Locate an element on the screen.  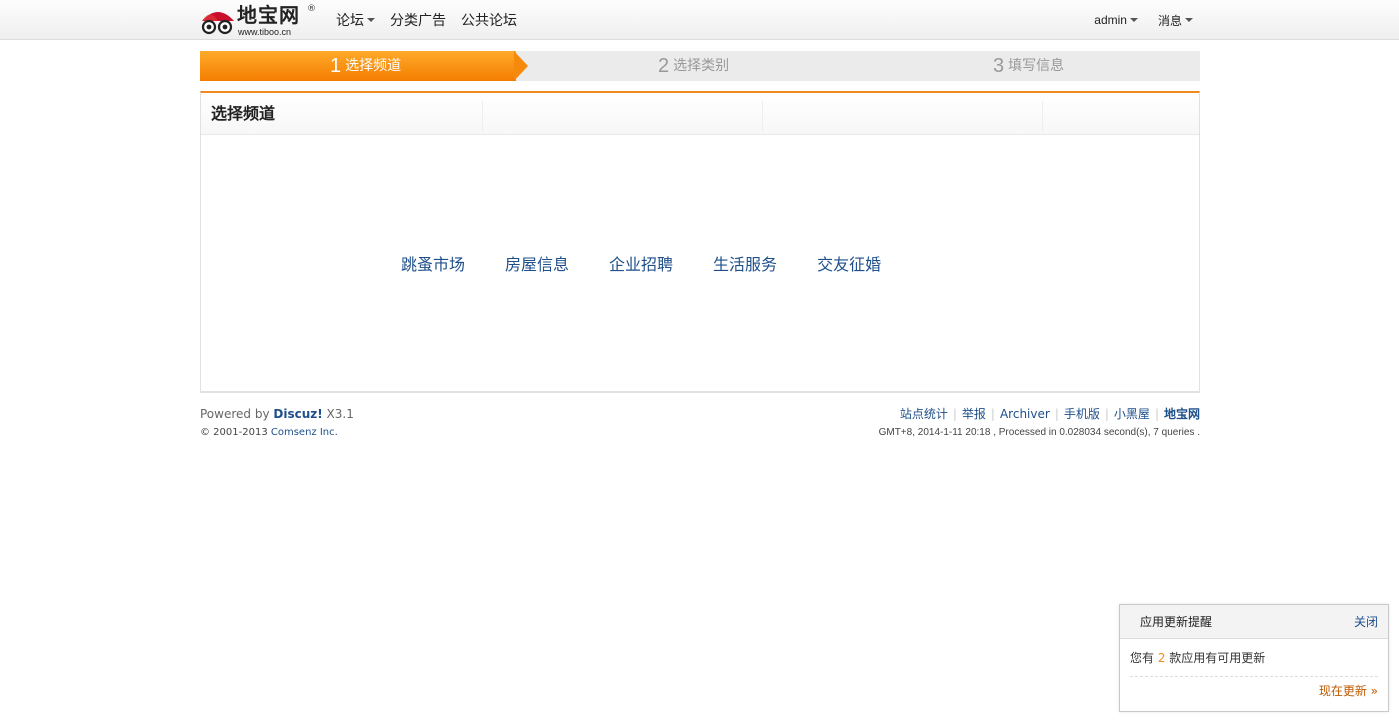
step-2: 2 选择类别 is located at coordinates (693, 66).